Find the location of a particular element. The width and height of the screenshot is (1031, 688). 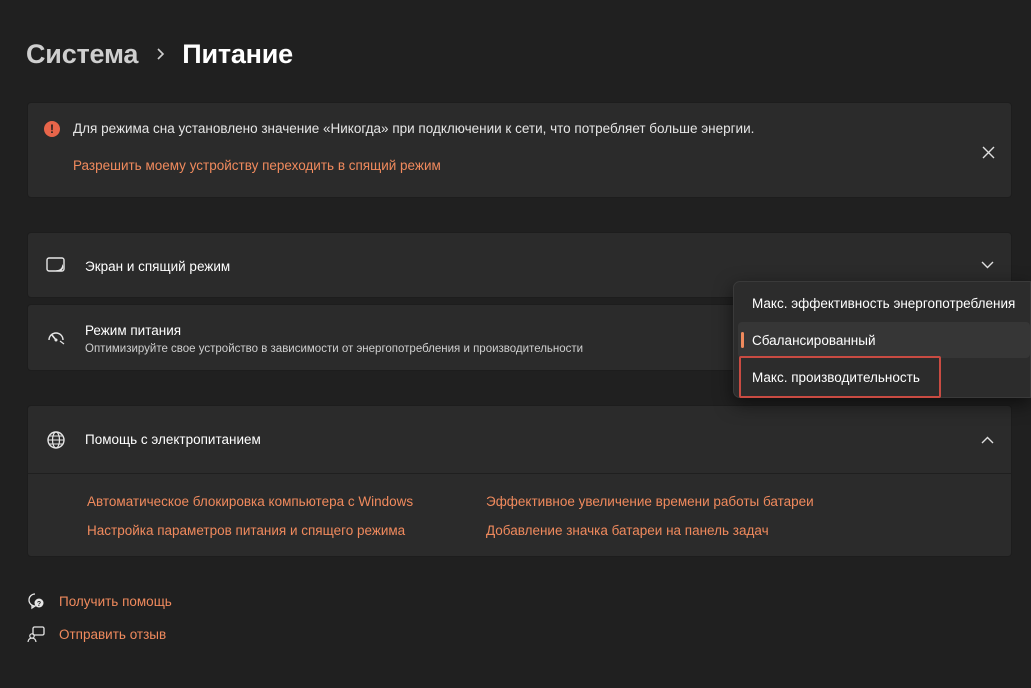

globe-icon is located at coordinates (56, 440).